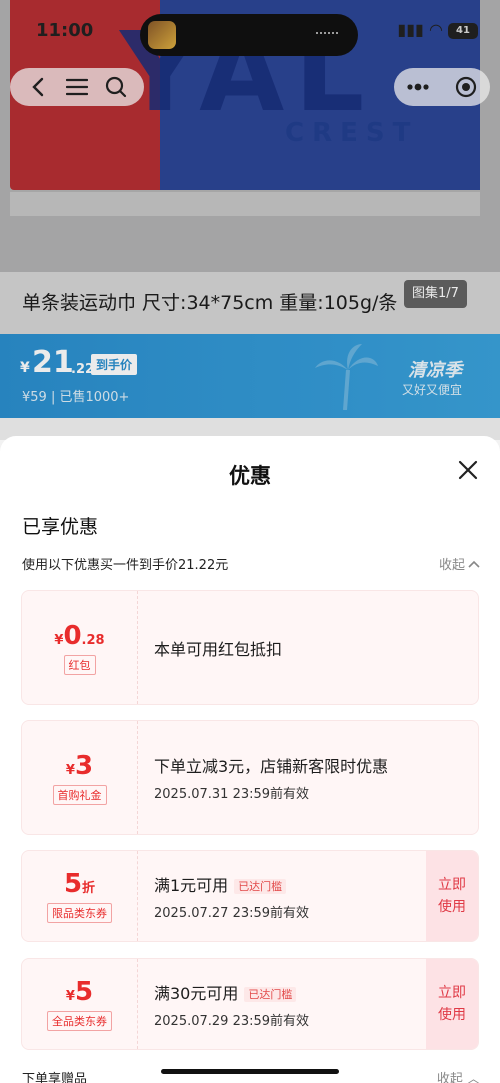 Image resolution: width=500 pixels, height=1083 pixels. Describe the element at coordinates (79, 664) in the screenshot. I see `coupon-type-tag: 红包` at that location.